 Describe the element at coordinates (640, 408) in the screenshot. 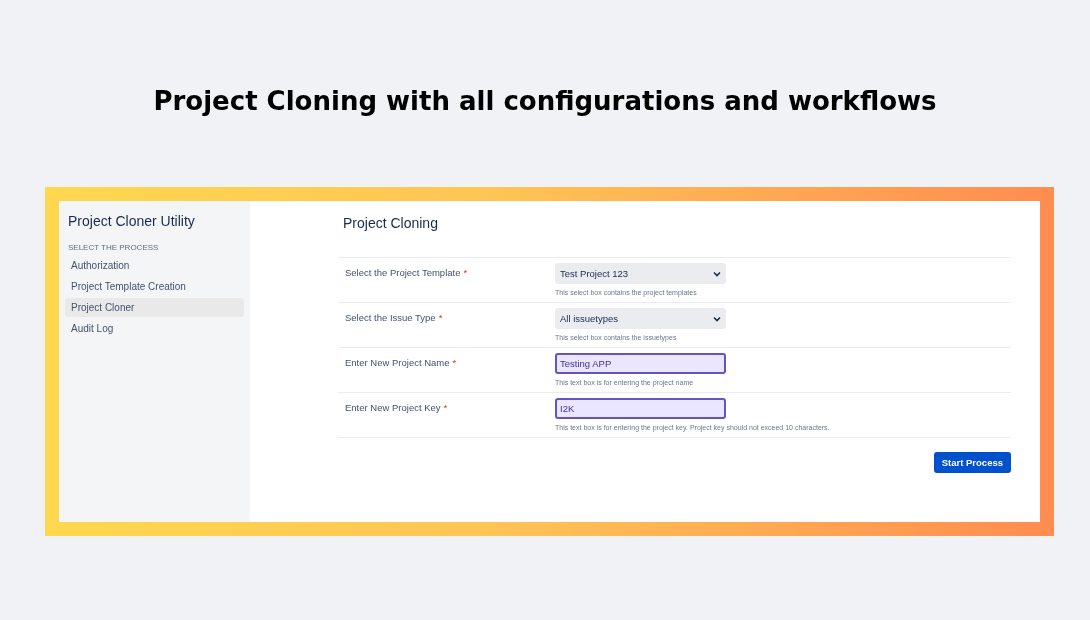

I see `text-input: I2K` at that location.